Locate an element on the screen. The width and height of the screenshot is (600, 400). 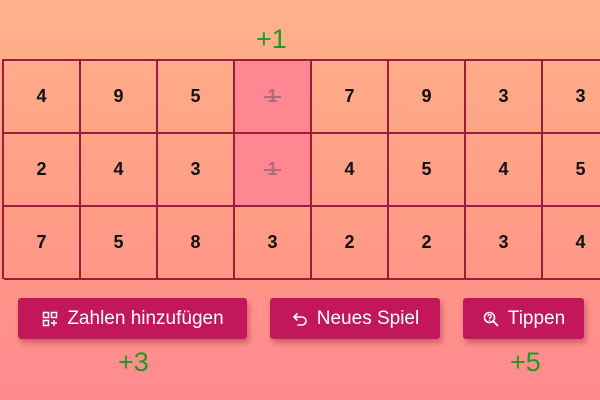
new-game-button: Neues Spiel is located at coordinates (355, 318).